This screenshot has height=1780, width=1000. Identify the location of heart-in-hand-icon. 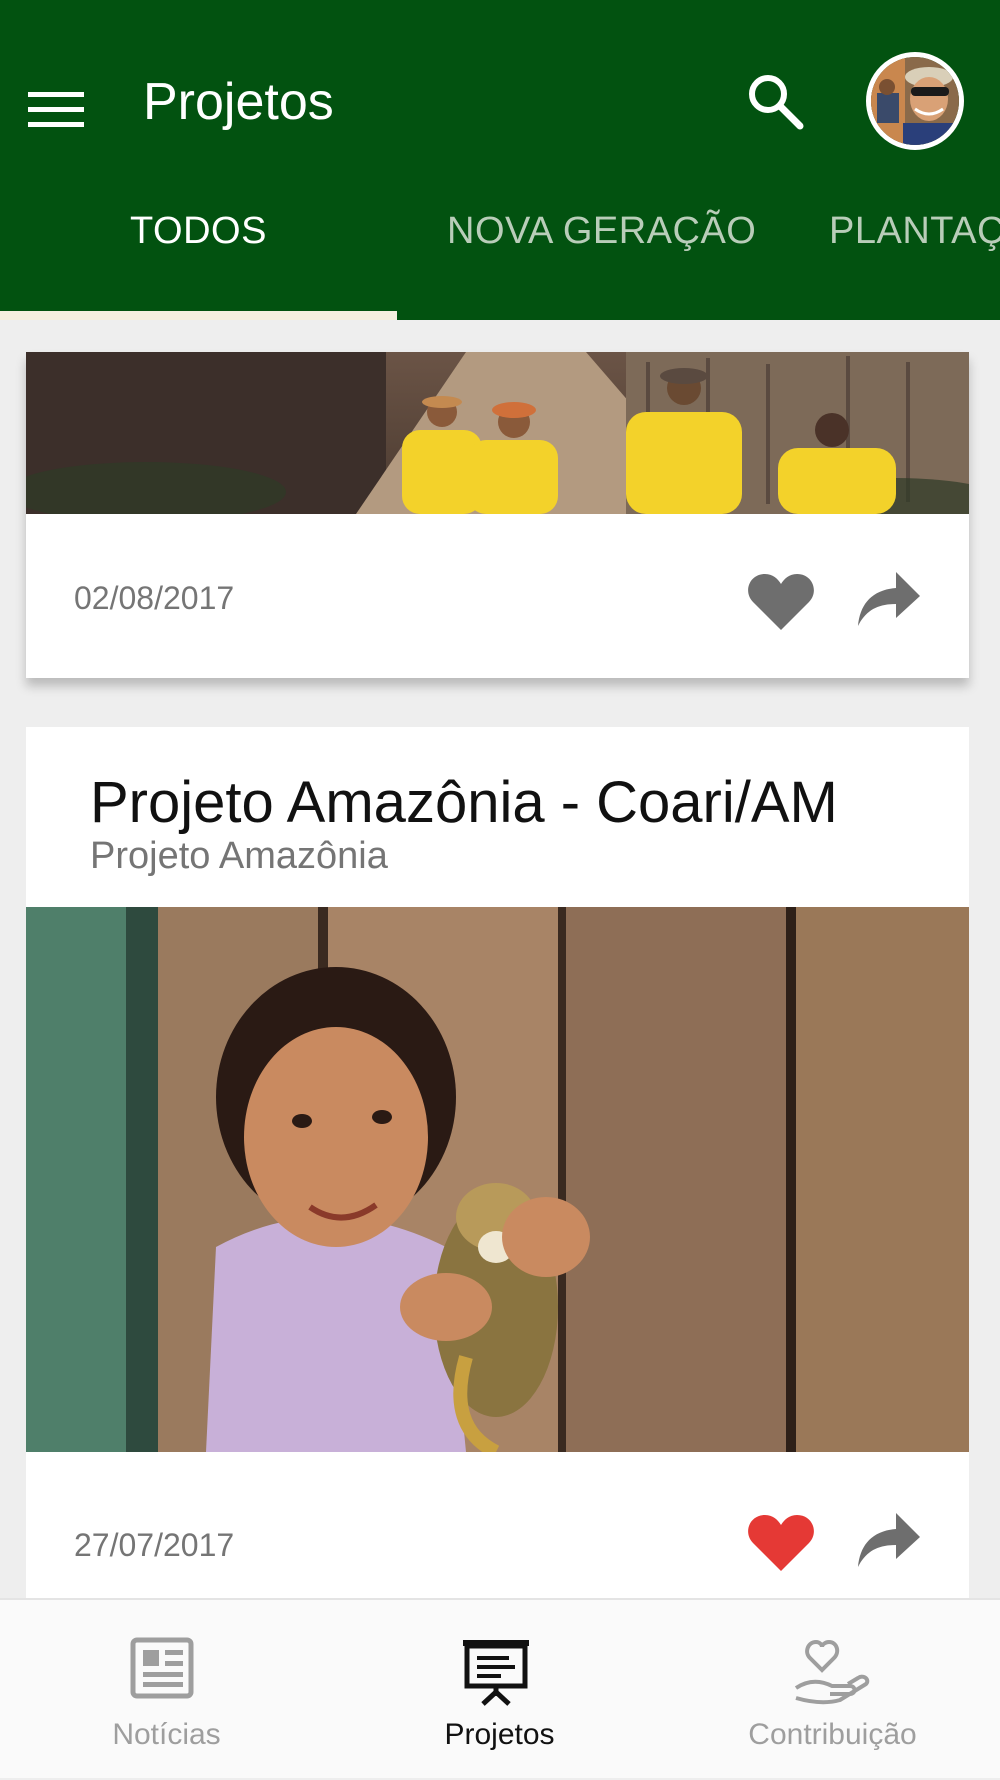
(832, 1672).